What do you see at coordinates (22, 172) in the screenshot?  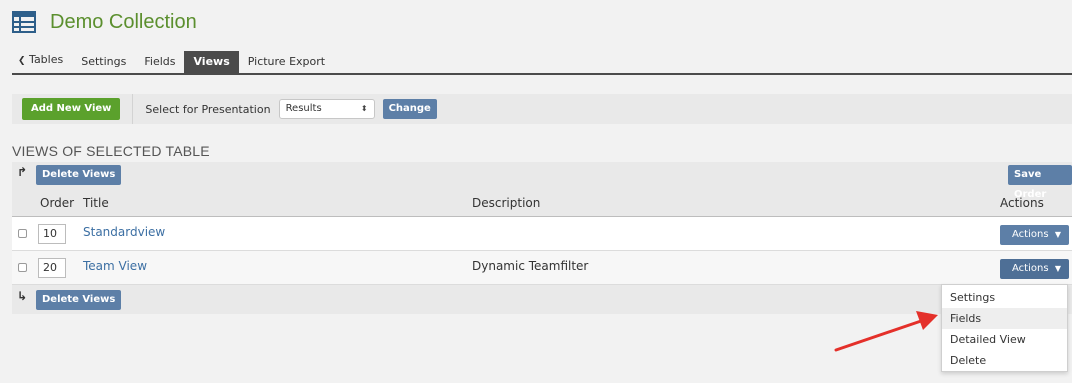 I see `bulk-action-arrow-top-icon: ↱` at bounding box center [22, 172].